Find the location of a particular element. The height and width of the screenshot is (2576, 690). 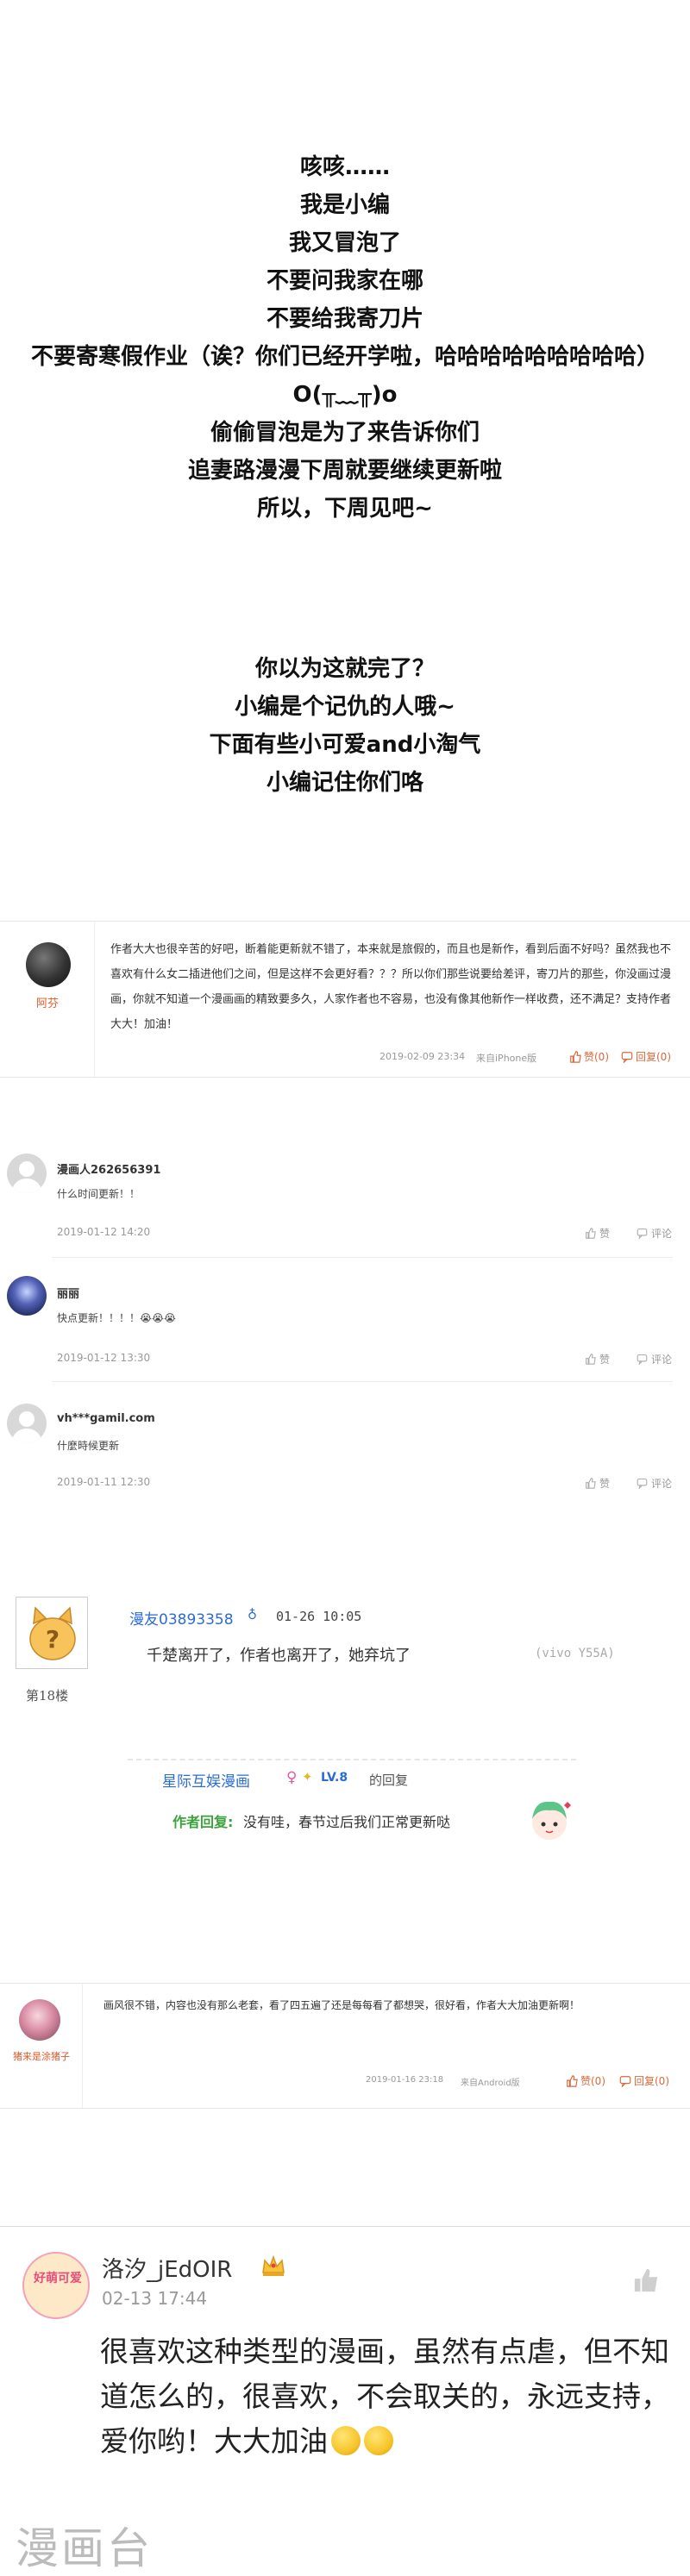

user-sidebar: 阿芬 is located at coordinates (48, 1000).